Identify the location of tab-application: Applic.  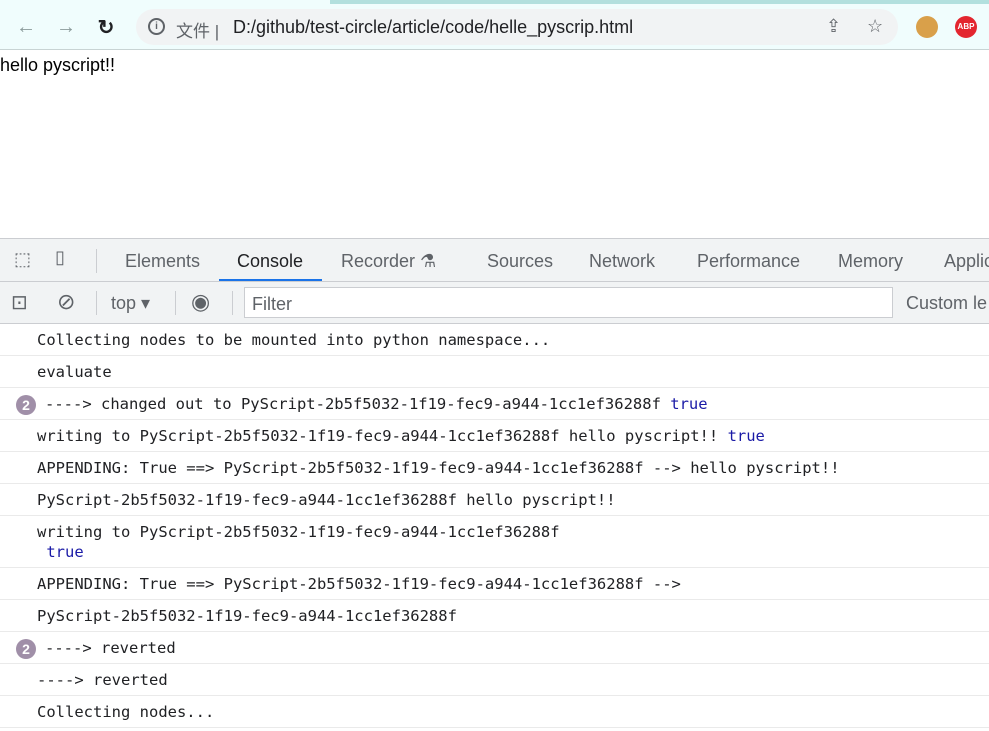
(966, 261).